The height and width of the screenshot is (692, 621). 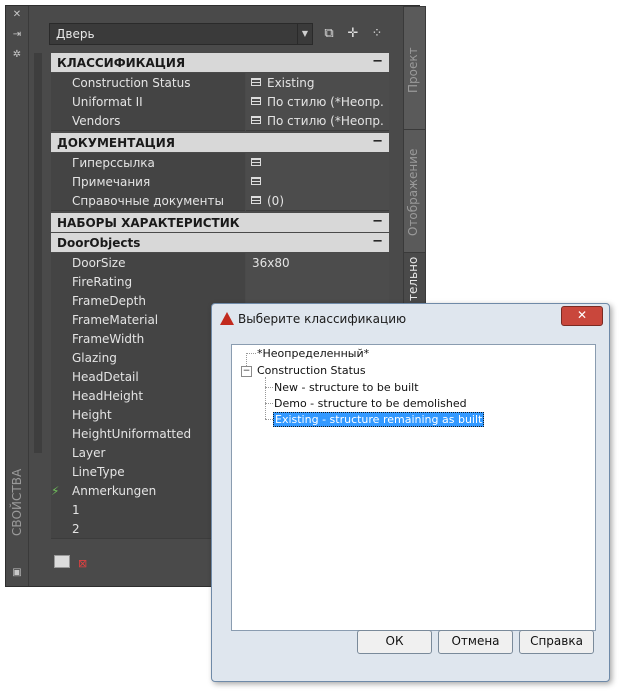 I want to click on autocad-logo-icon, so click(x=227, y=318).